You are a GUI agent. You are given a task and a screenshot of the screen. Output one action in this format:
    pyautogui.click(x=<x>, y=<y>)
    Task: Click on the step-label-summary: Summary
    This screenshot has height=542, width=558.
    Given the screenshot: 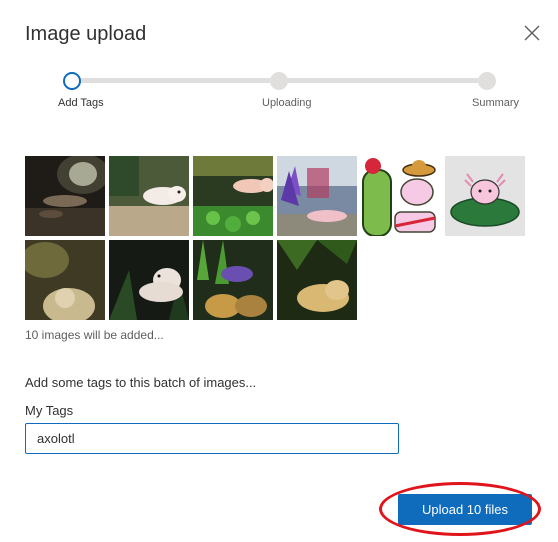 What is the action you would take?
    pyautogui.click(x=496, y=103)
    